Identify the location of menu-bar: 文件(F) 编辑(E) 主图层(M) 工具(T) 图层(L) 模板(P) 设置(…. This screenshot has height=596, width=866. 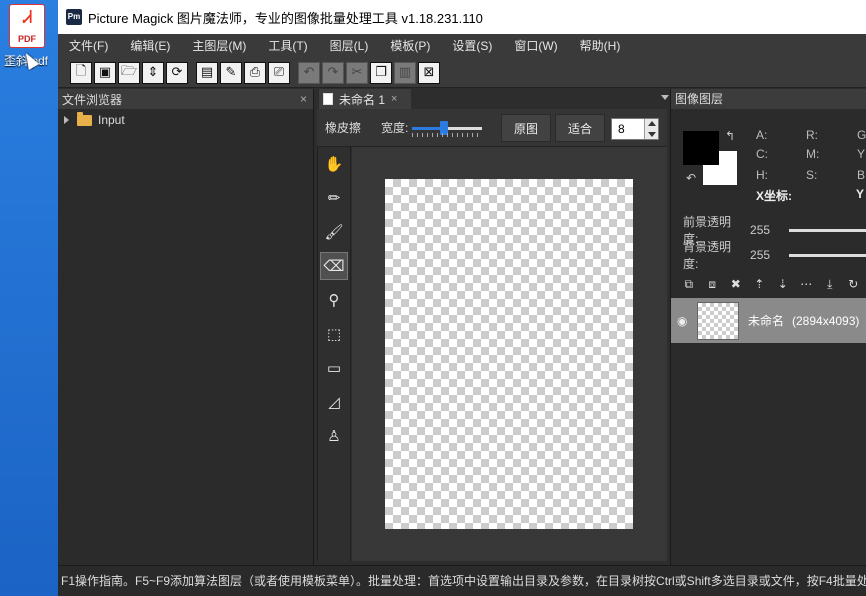
(462, 46).